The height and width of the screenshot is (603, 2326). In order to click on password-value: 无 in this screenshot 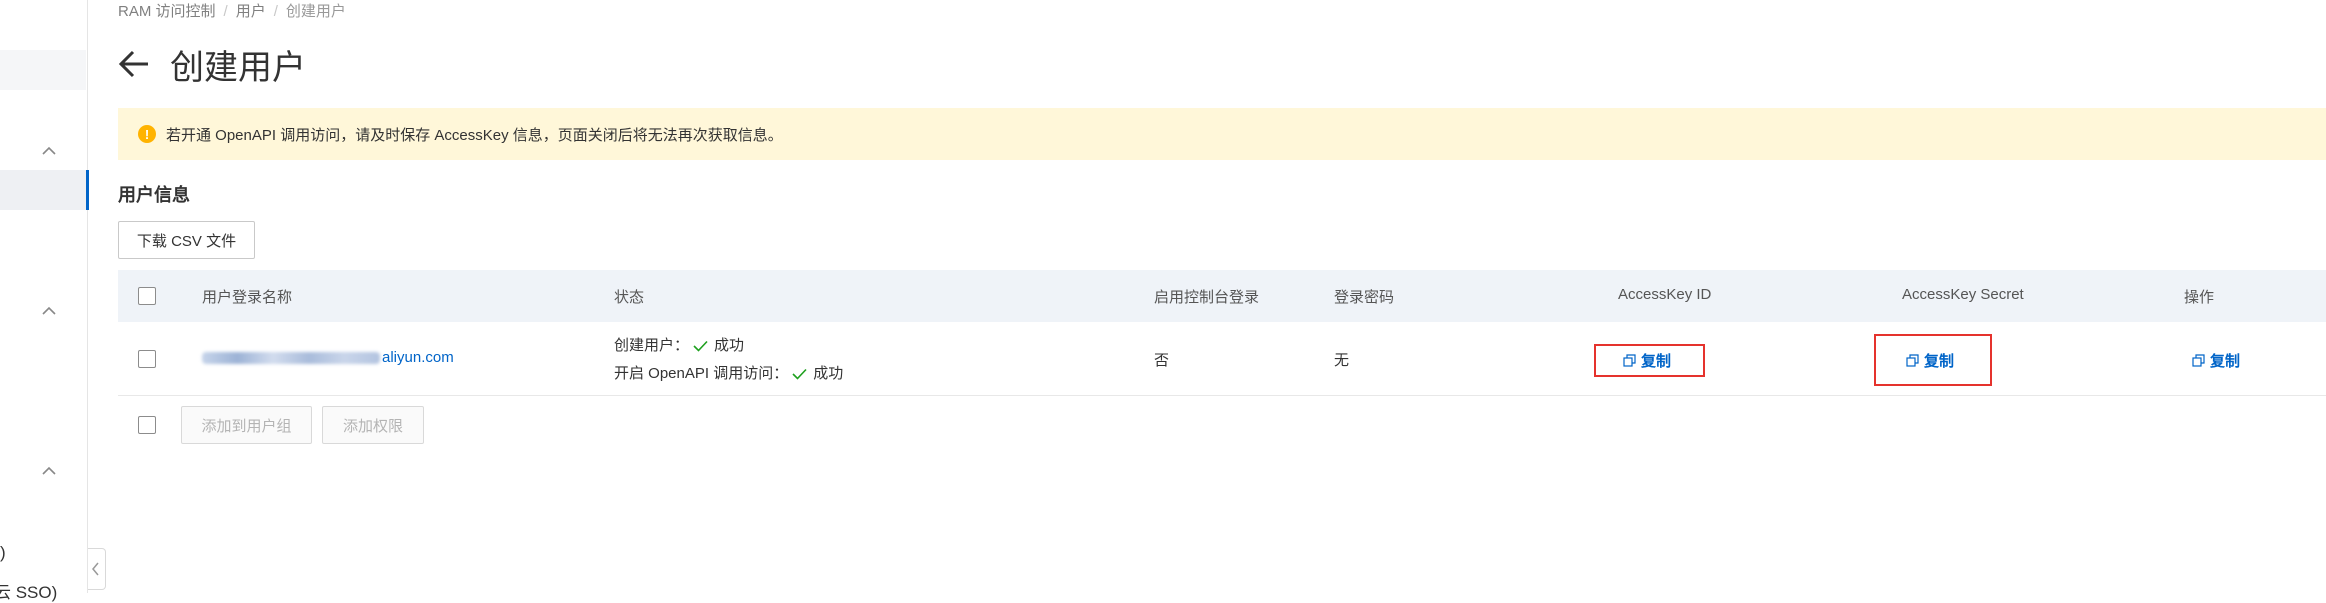, I will do `click(1342, 360)`.